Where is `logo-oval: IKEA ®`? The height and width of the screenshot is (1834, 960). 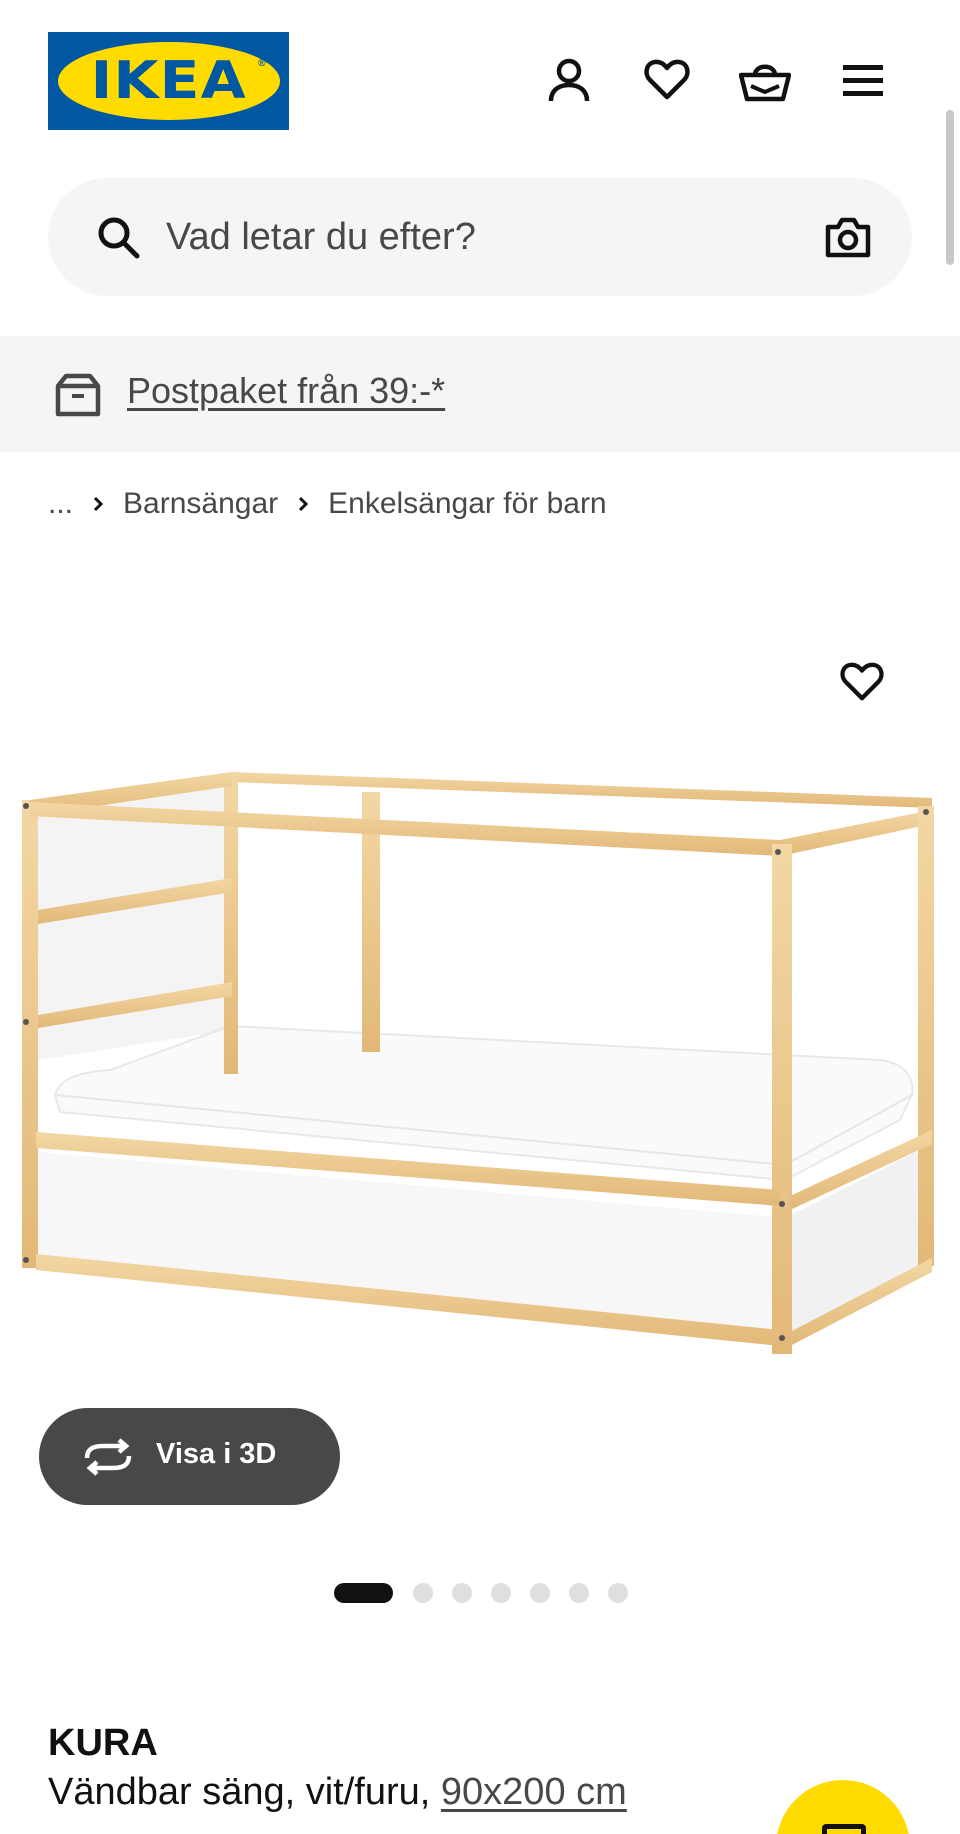
logo-oval: IKEA ® is located at coordinates (168, 81).